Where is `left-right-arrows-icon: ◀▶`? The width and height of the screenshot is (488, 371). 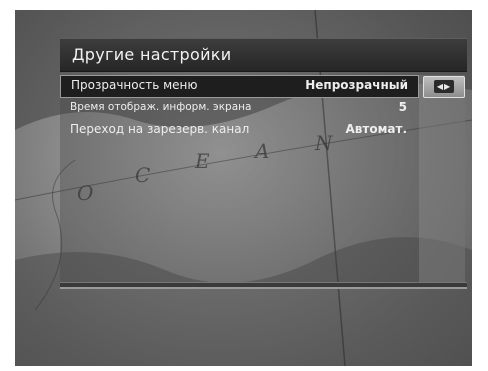
left-right-arrows-icon: ◀▶ is located at coordinates (444, 86).